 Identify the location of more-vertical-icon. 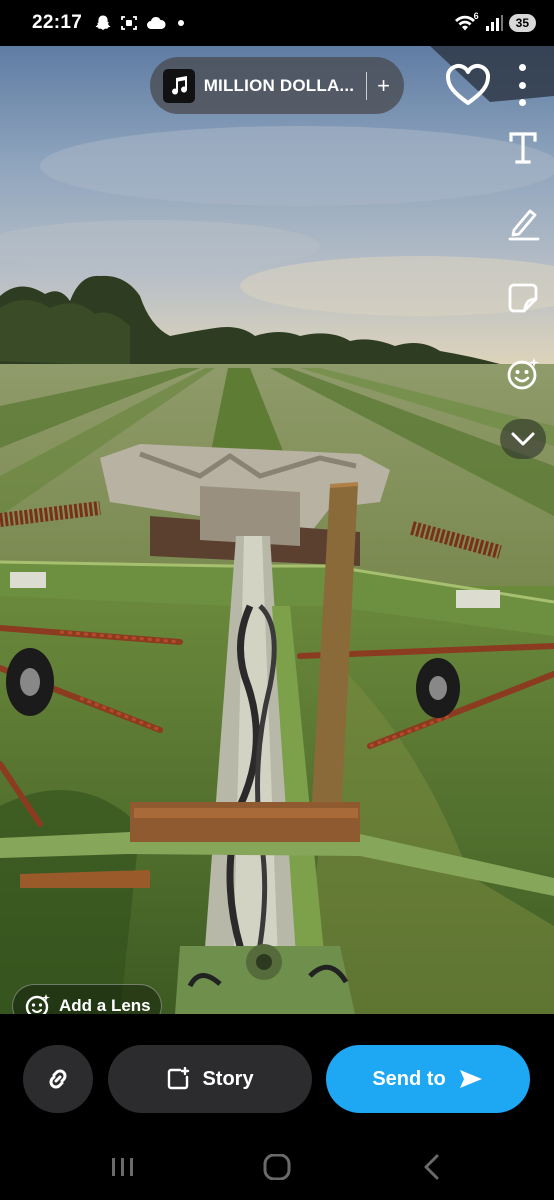
(522, 85).